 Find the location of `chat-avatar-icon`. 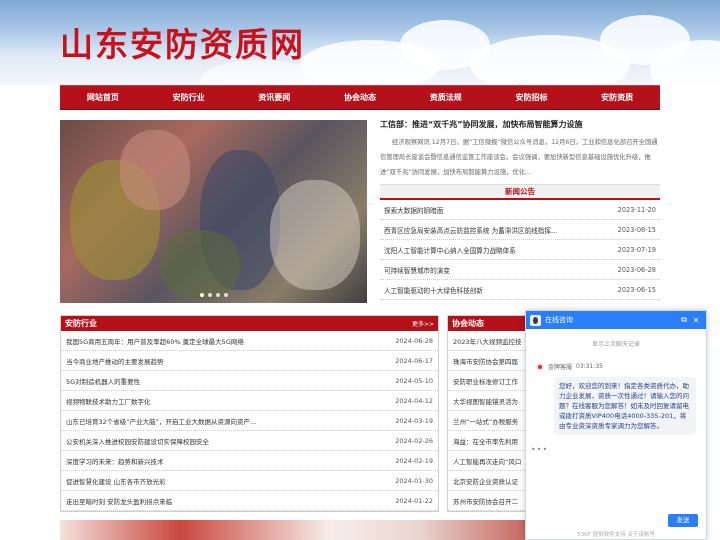

chat-avatar-icon is located at coordinates (535, 320).